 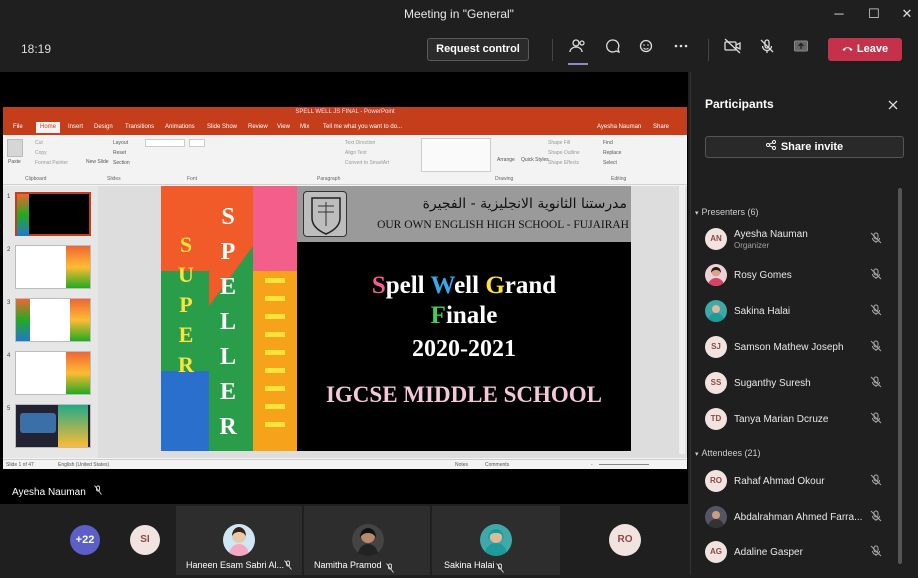 What do you see at coordinates (805, 553) in the screenshot?
I see `participant-row: AG Adaline Gasper` at bounding box center [805, 553].